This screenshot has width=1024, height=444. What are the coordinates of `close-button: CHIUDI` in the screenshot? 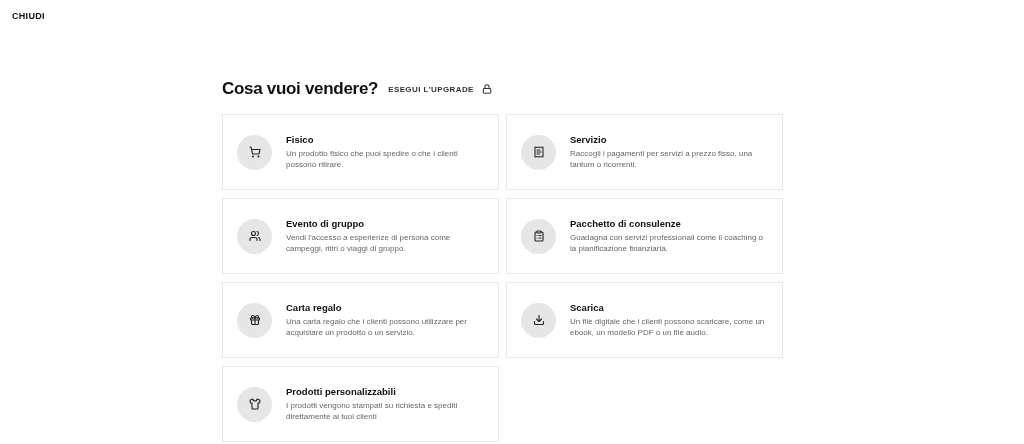 It's located at (28, 16).